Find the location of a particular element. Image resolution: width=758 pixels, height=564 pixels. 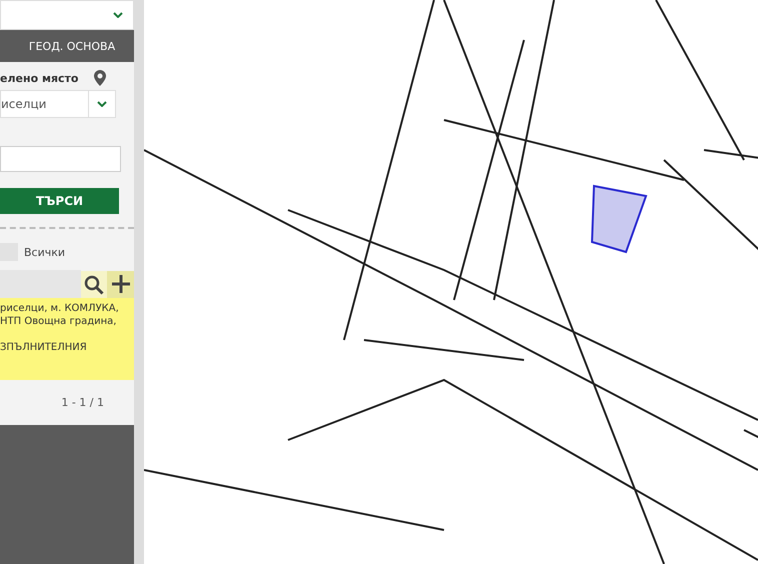

search-input is located at coordinates (60, 159).